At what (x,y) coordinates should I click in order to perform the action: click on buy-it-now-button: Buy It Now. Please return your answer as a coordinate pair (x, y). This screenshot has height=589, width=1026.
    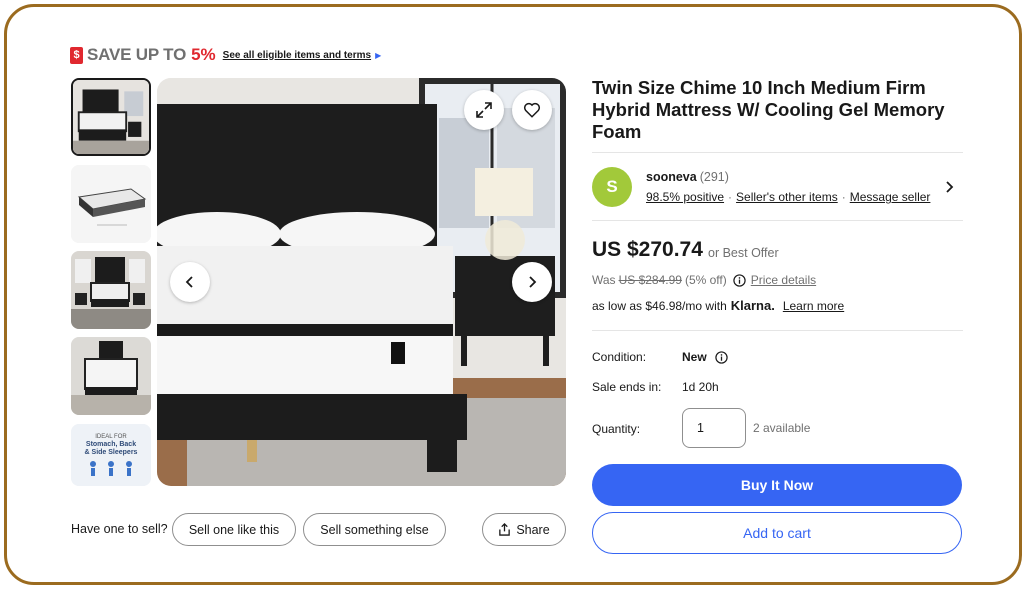
    Looking at the image, I should click on (777, 485).